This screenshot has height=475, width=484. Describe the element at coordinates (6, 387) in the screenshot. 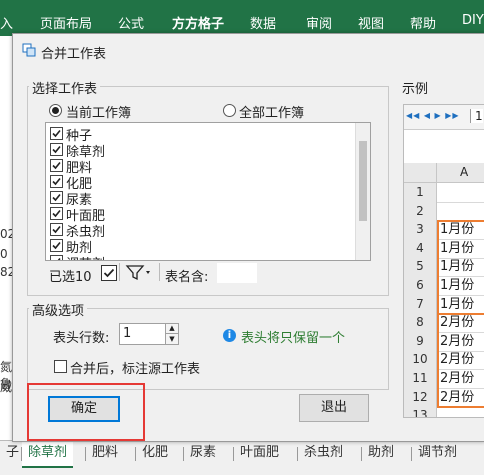

I see `background-cell: 威` at that location.